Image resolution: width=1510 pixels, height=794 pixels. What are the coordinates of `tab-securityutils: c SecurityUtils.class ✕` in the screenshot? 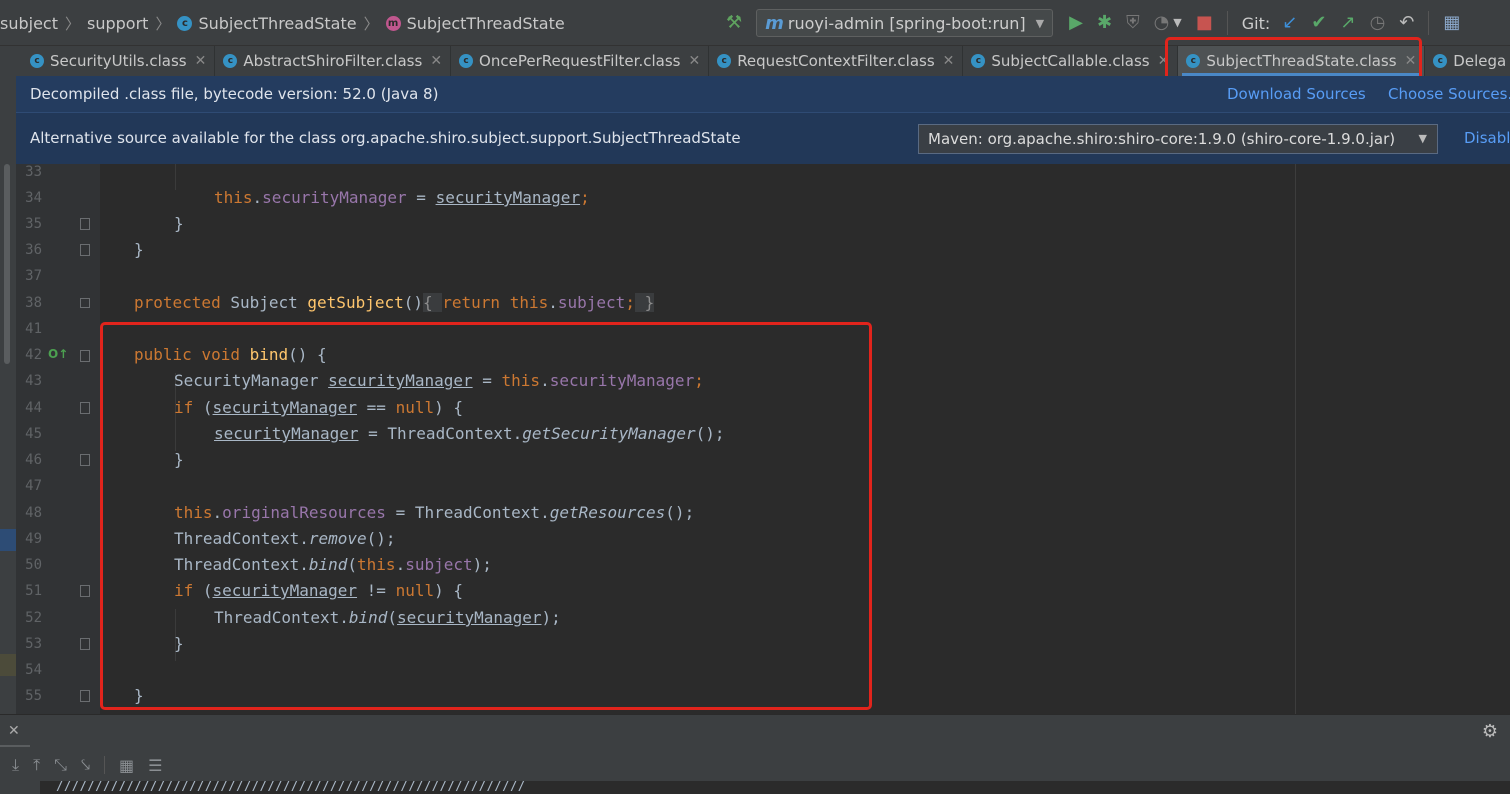 It's located at (119, 61).